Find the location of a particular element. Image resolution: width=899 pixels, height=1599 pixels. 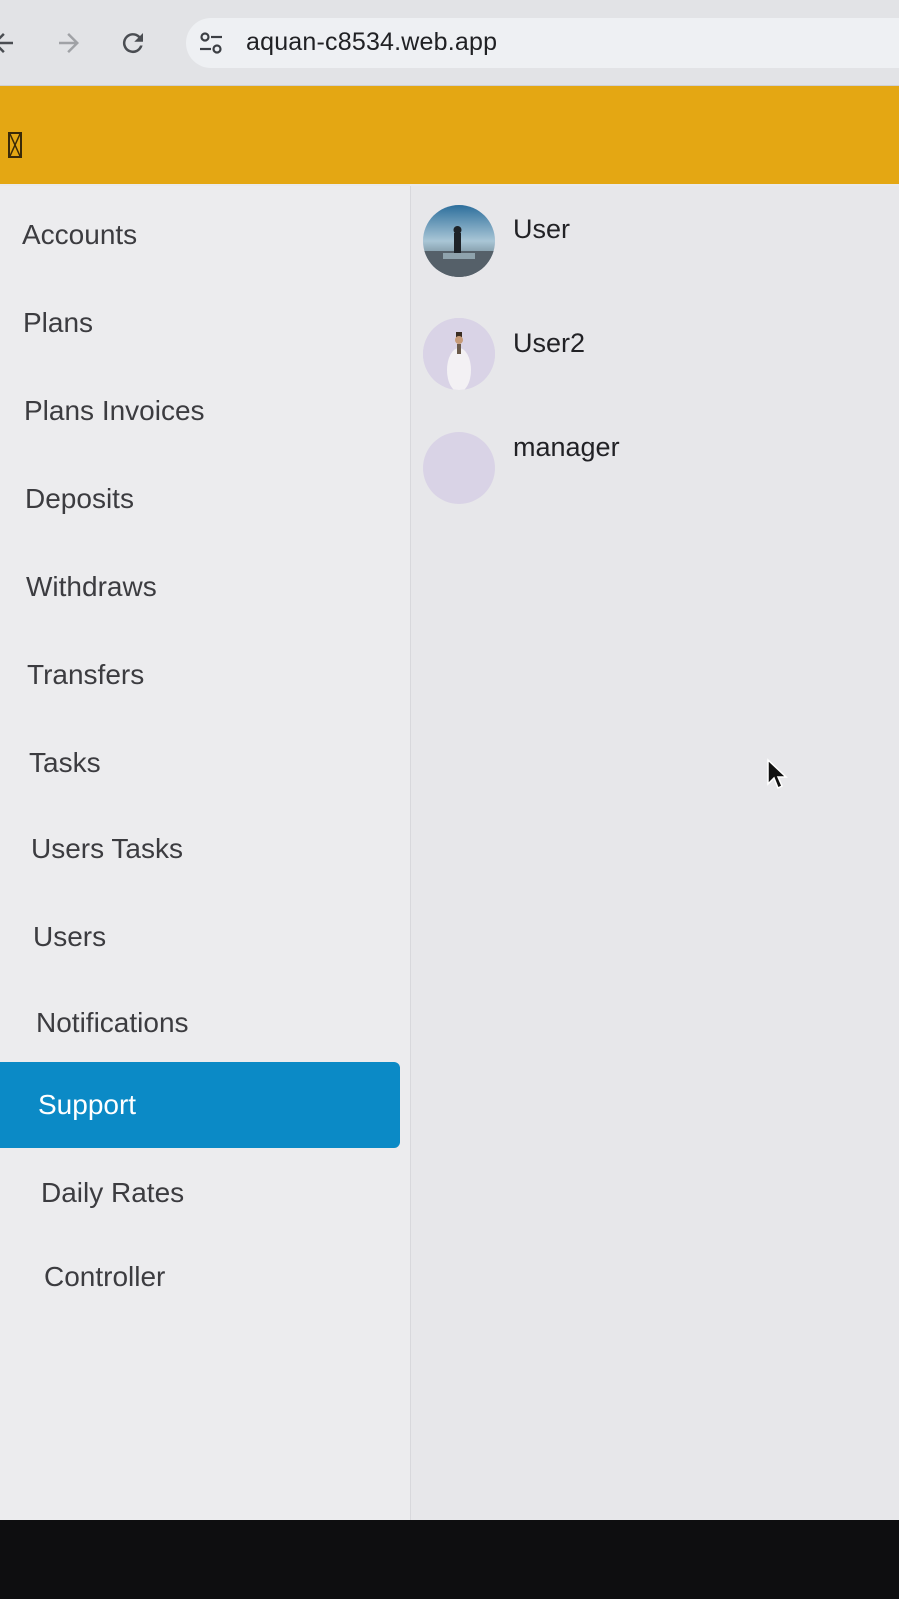

sidebar-item-label: Deposits is located at coordinates (79, 498).